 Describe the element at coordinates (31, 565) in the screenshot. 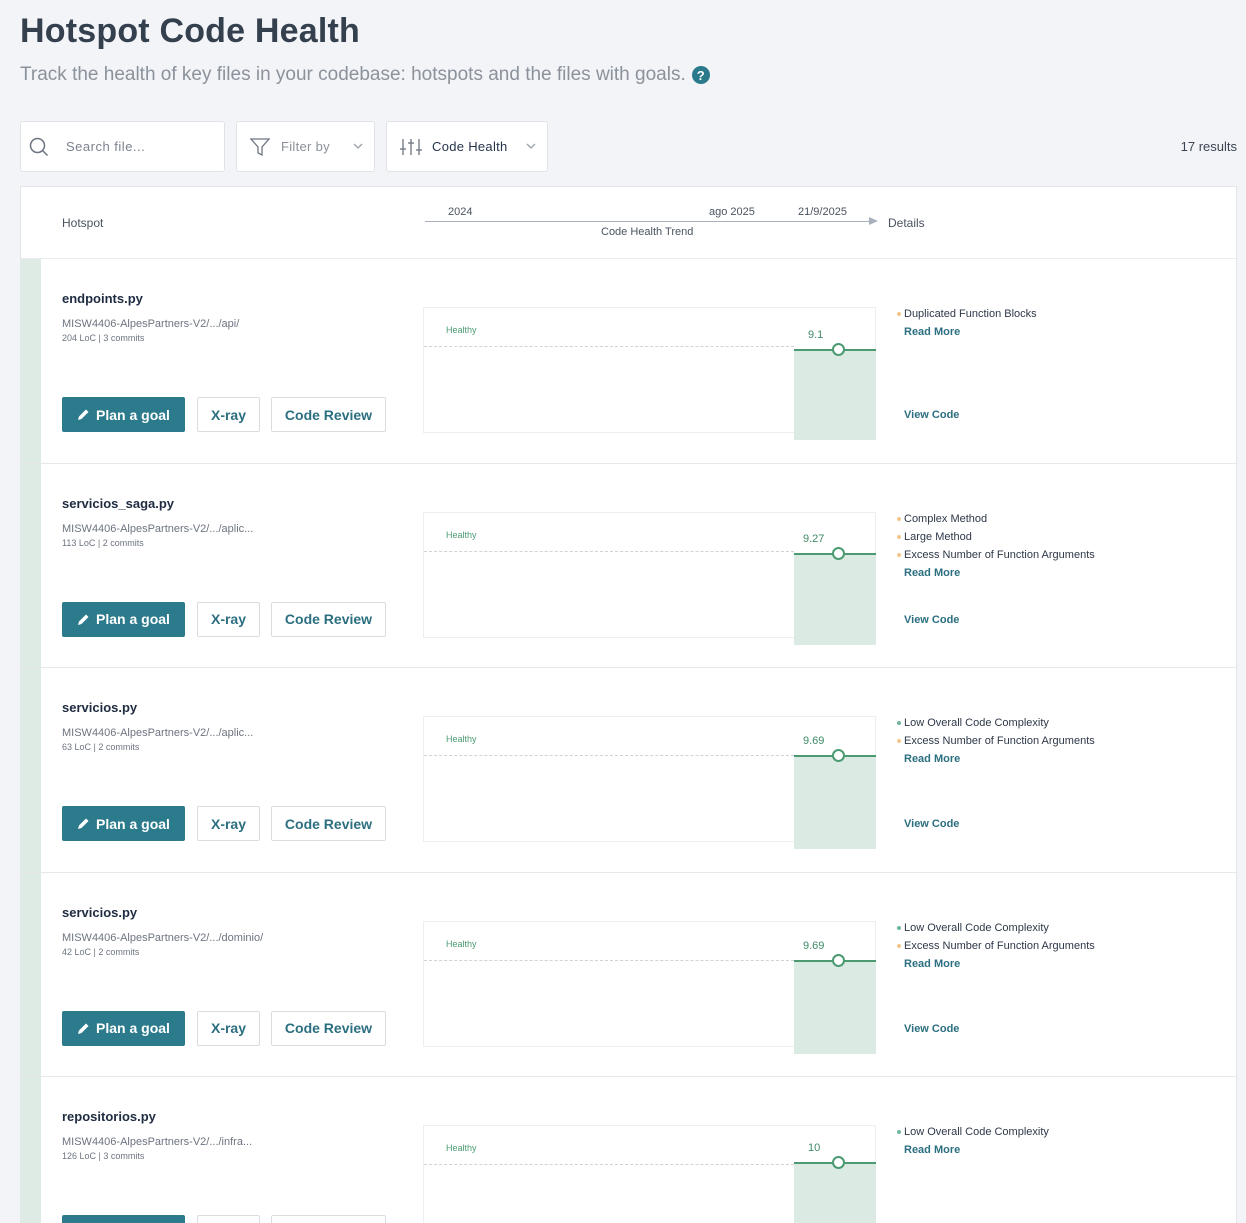

I see `health-indicator-bar` at that location.